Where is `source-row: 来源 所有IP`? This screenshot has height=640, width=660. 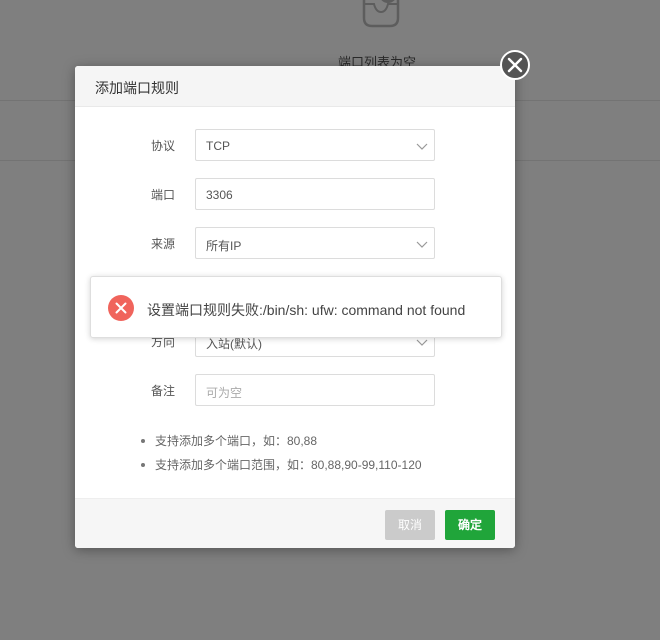
source-row: 来源 所有IP is located at coordinates (295, 243).